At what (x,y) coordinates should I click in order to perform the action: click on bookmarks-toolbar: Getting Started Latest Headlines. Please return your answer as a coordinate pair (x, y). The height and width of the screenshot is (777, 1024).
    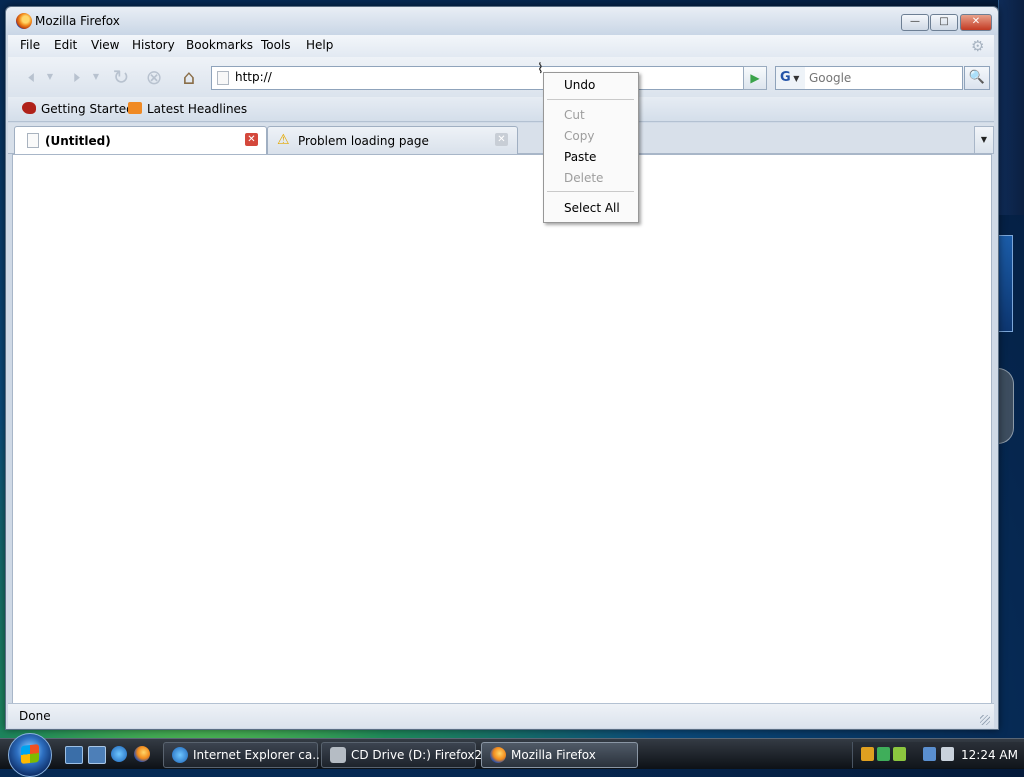
    Looking at the image, I should click on (501, 109).